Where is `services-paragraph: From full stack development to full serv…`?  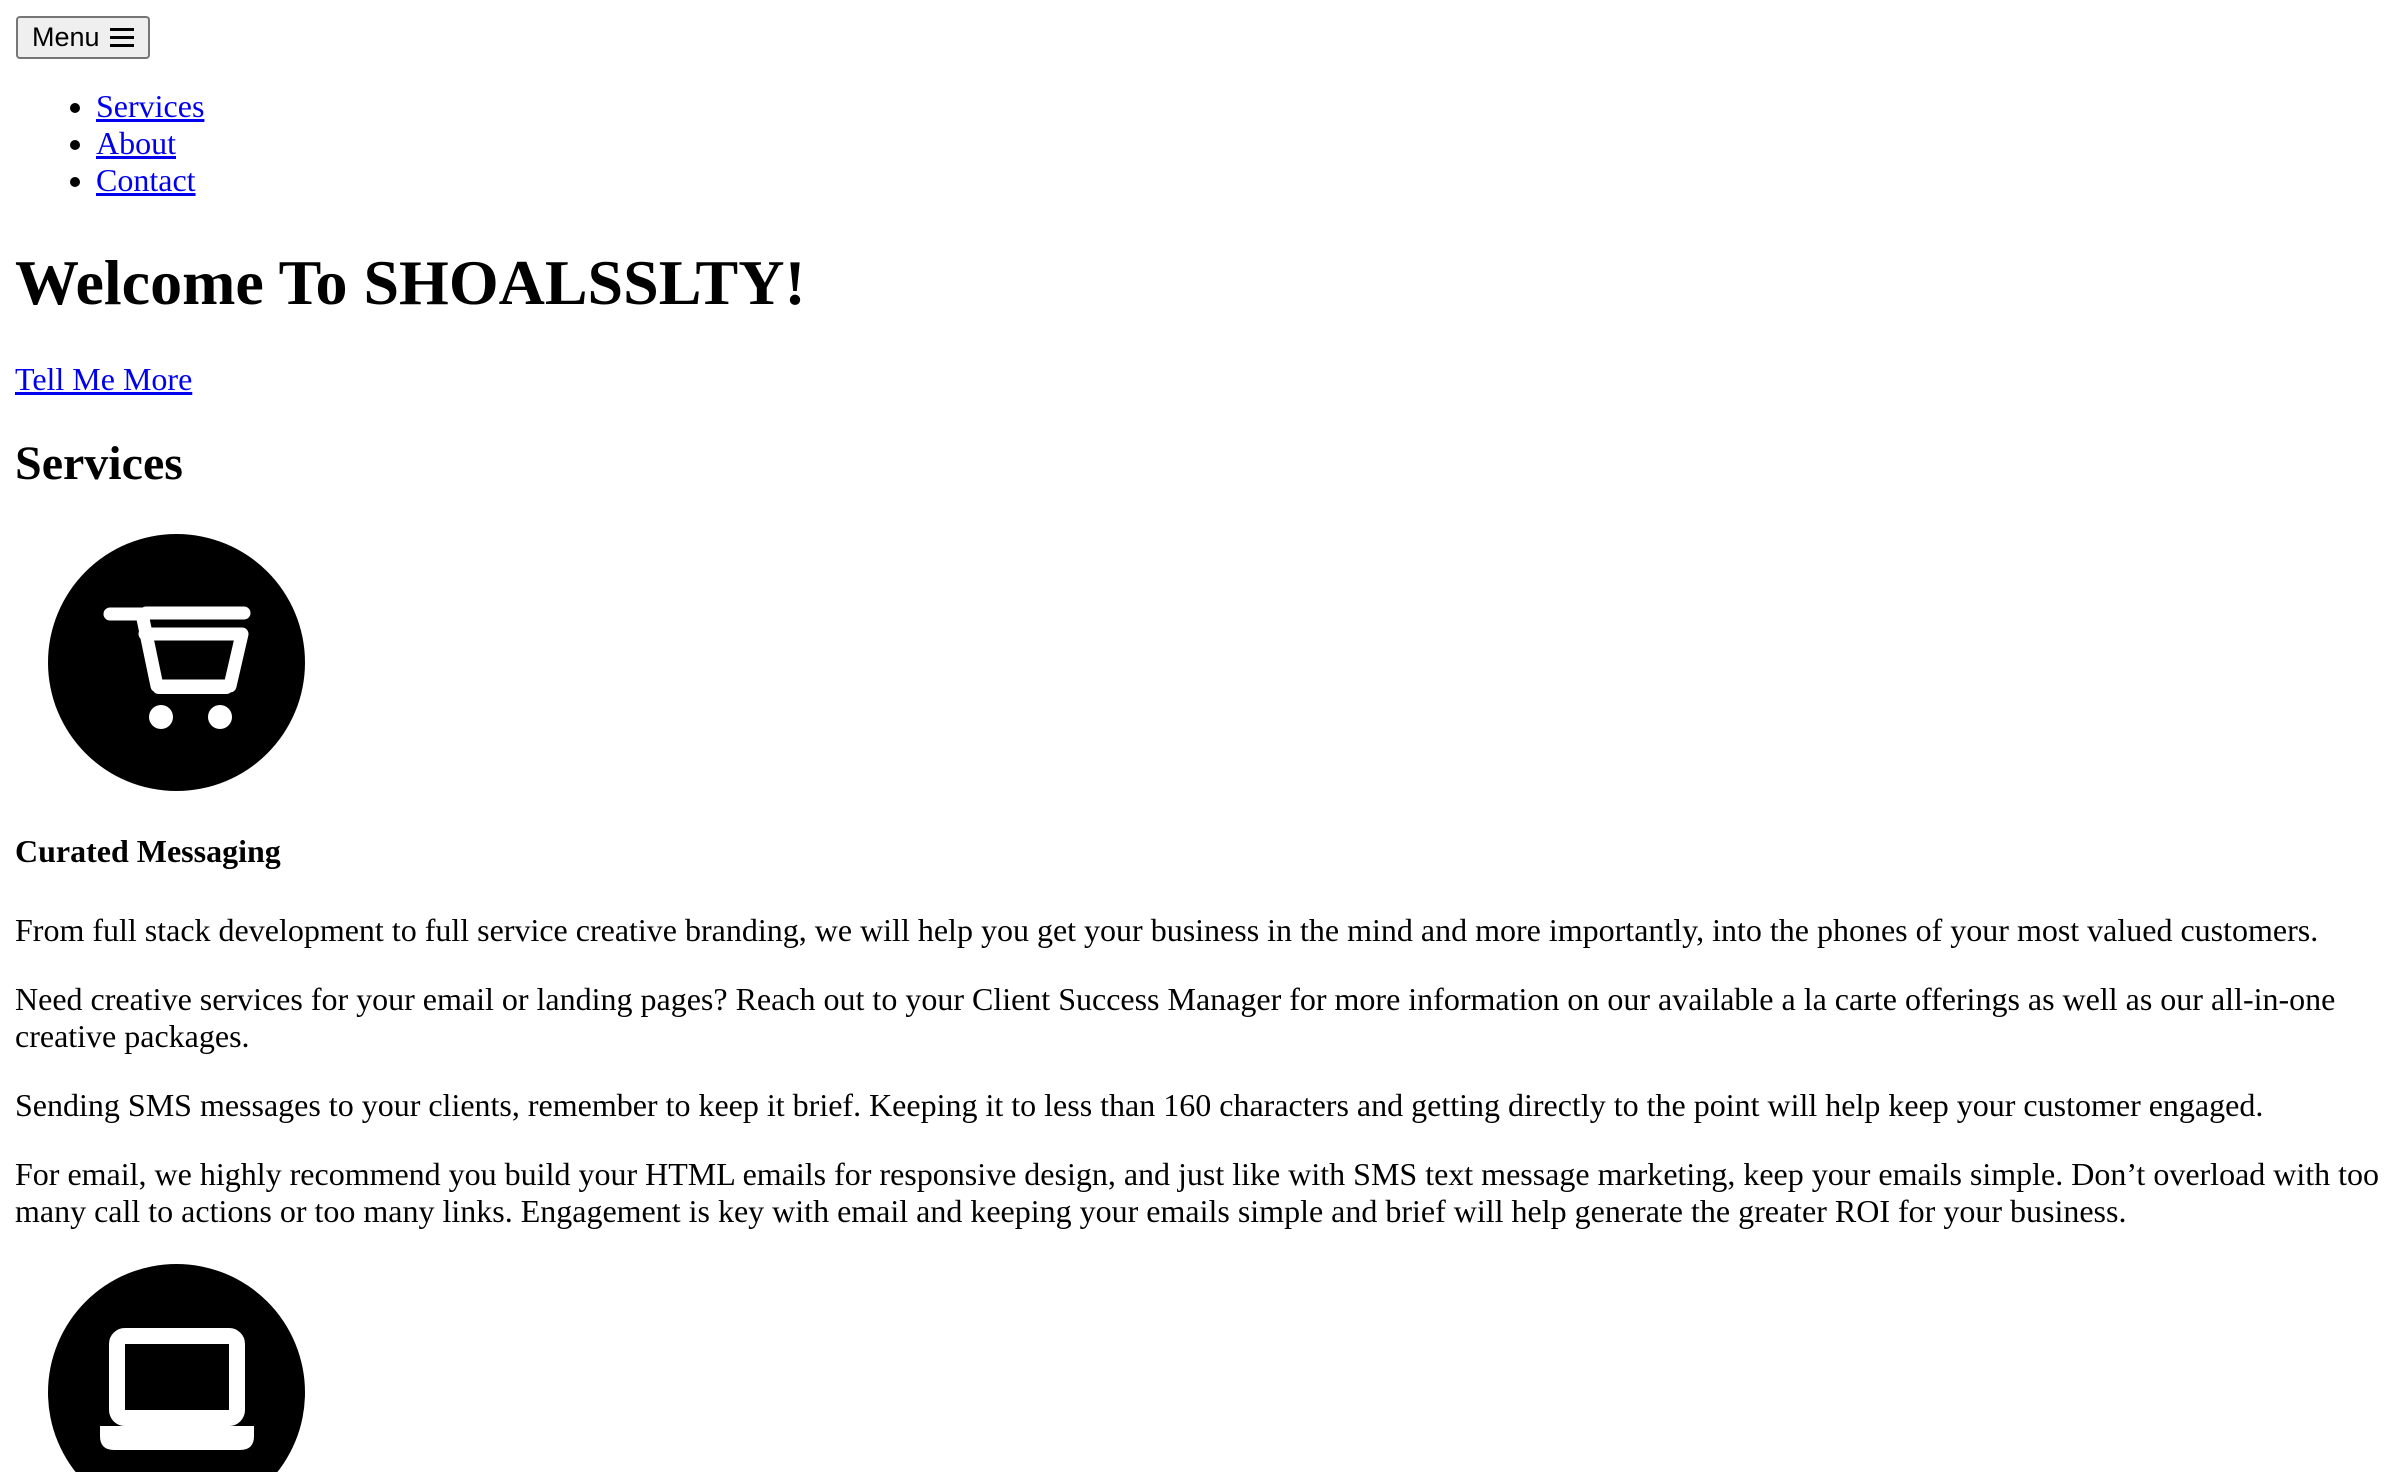 services-paragraph: From full stack development to full serv… is located at coordinates (1167, 930).